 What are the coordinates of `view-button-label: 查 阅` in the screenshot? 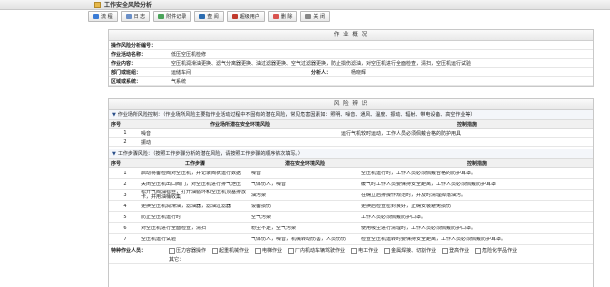 It's located at (213, 16).